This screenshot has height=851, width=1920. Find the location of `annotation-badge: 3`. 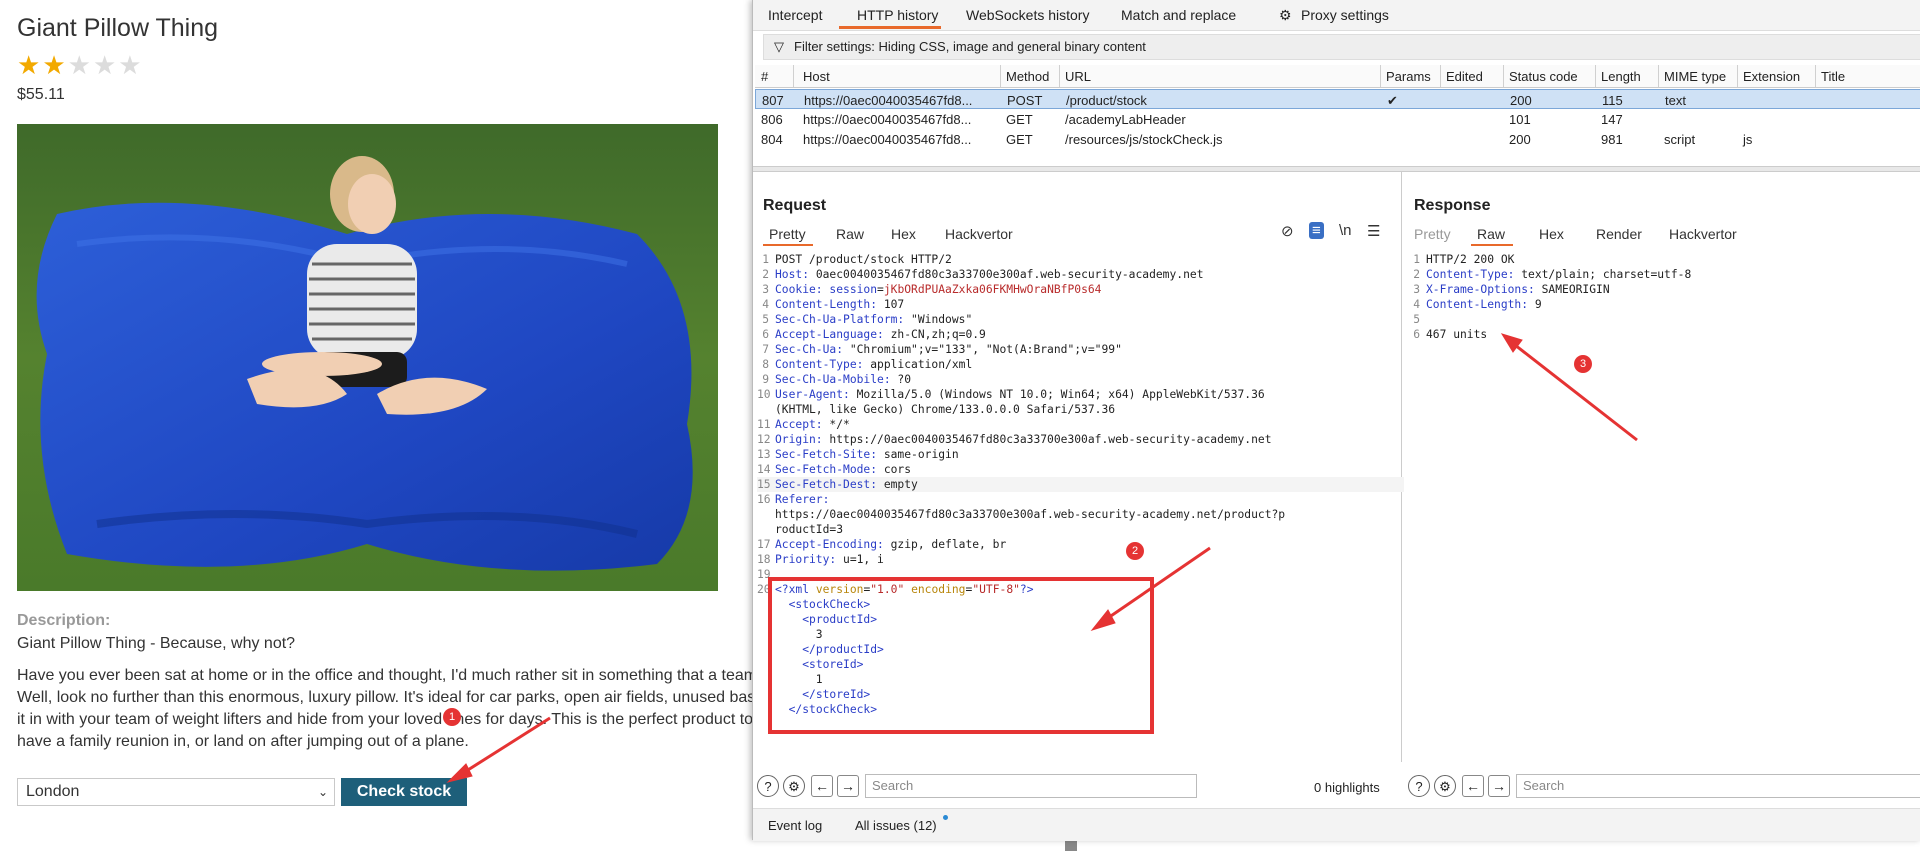

annotation-badge: 3 is located at coordinates (1583, 364).